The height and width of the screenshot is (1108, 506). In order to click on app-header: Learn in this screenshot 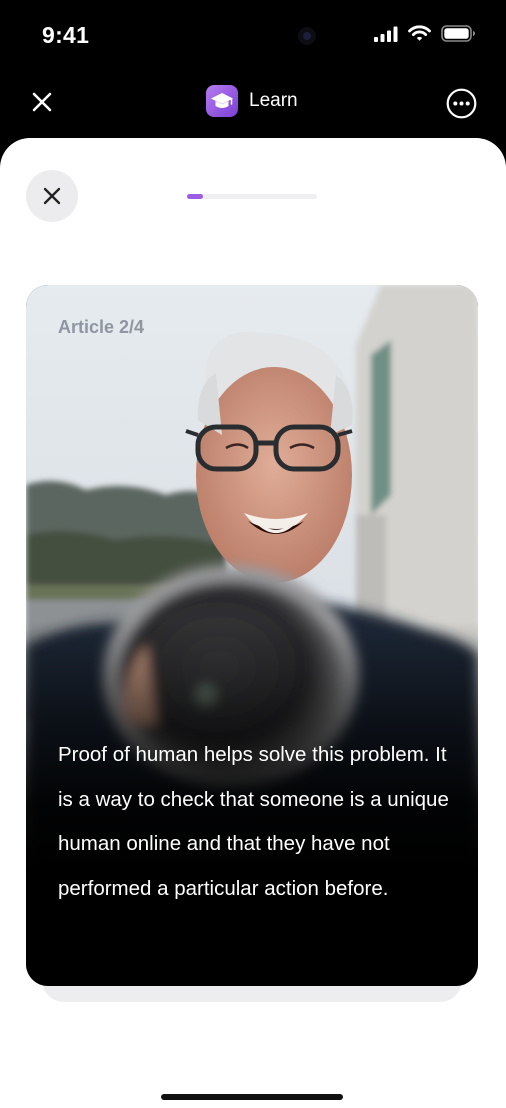, I will do `click(253, 106)`.